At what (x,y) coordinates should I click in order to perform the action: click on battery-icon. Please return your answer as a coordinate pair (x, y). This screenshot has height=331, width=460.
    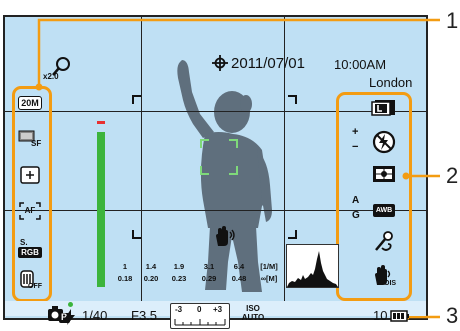
    Looking at the image, I should click on (399, 316).